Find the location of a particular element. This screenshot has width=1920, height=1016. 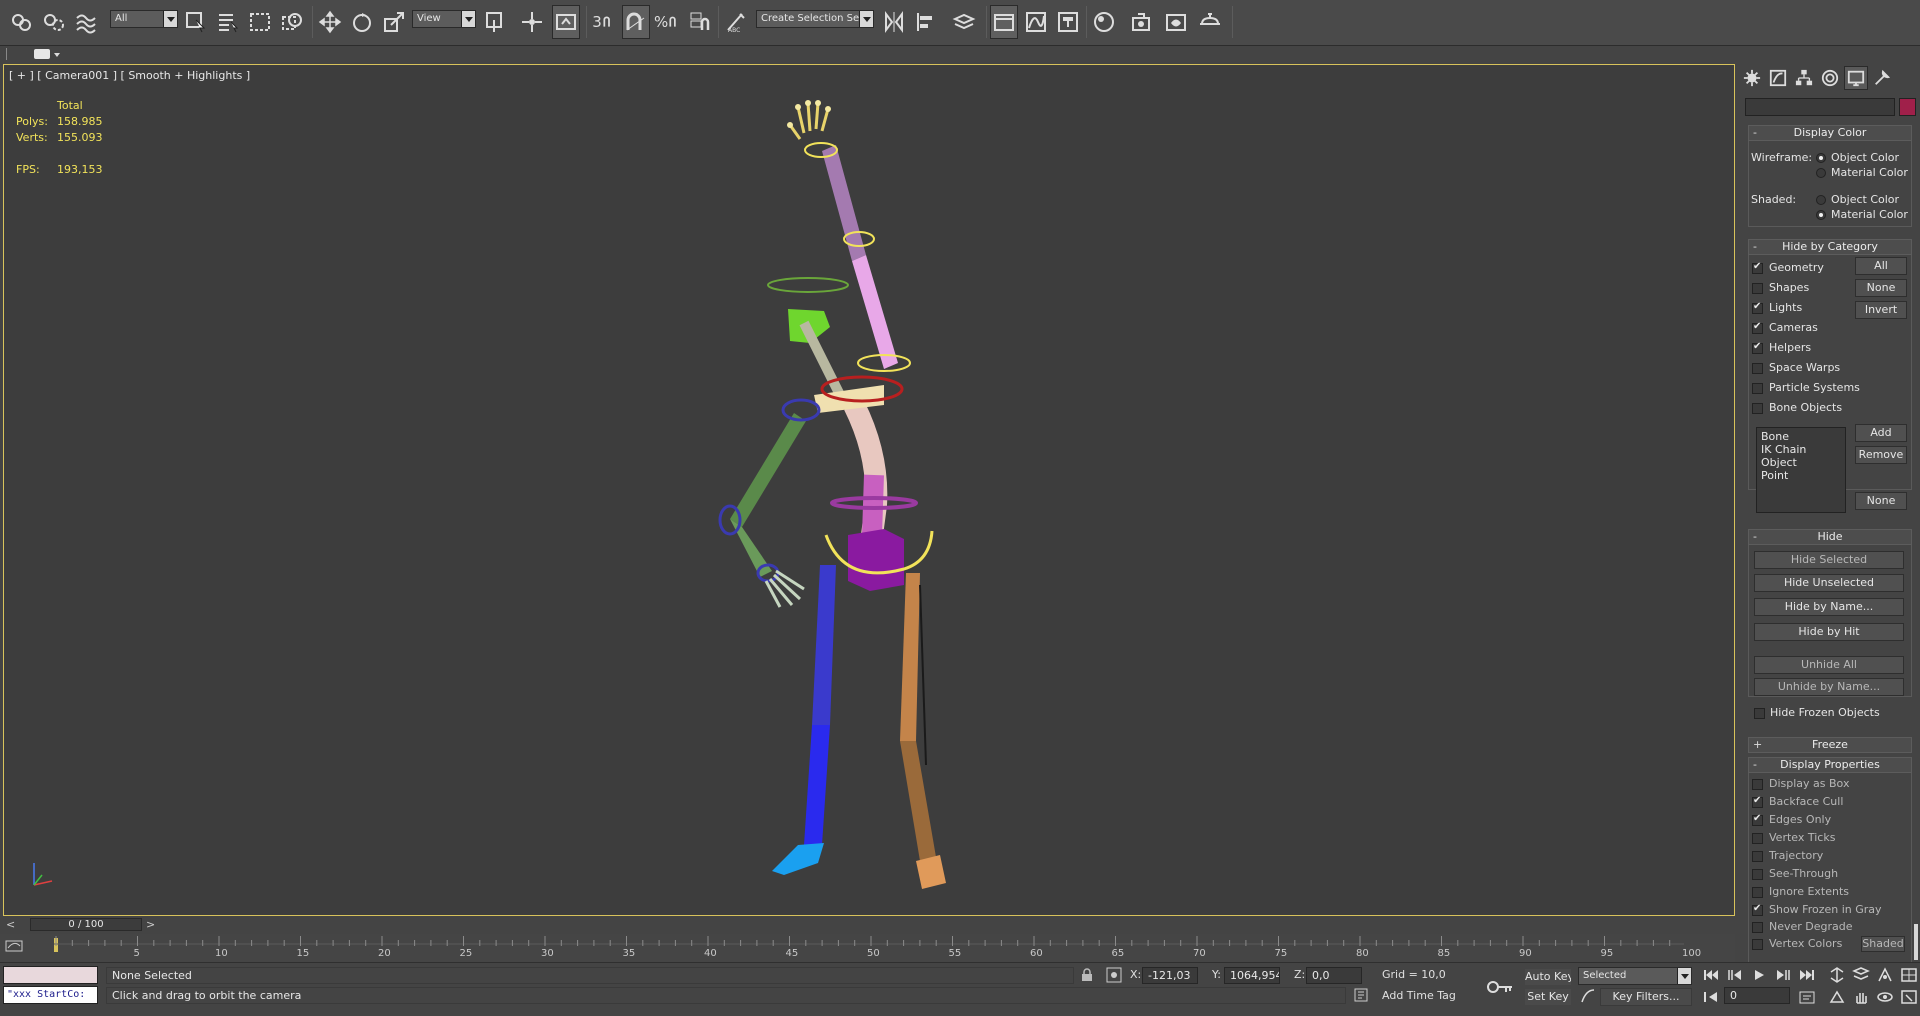

category-filter-list: Bone IK Chain Object Point is located at coordinates (1801, 470).